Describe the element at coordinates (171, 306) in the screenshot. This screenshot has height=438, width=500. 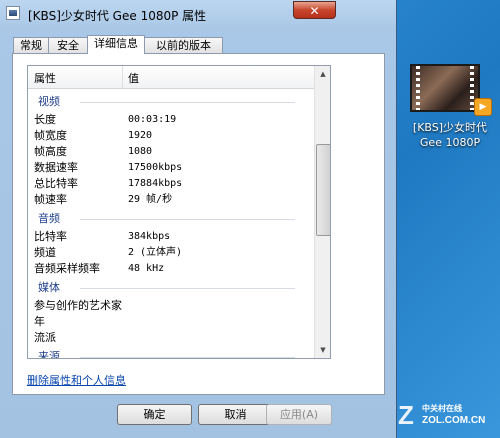
I see `list-item: 参与创作的艺术家` at that location.